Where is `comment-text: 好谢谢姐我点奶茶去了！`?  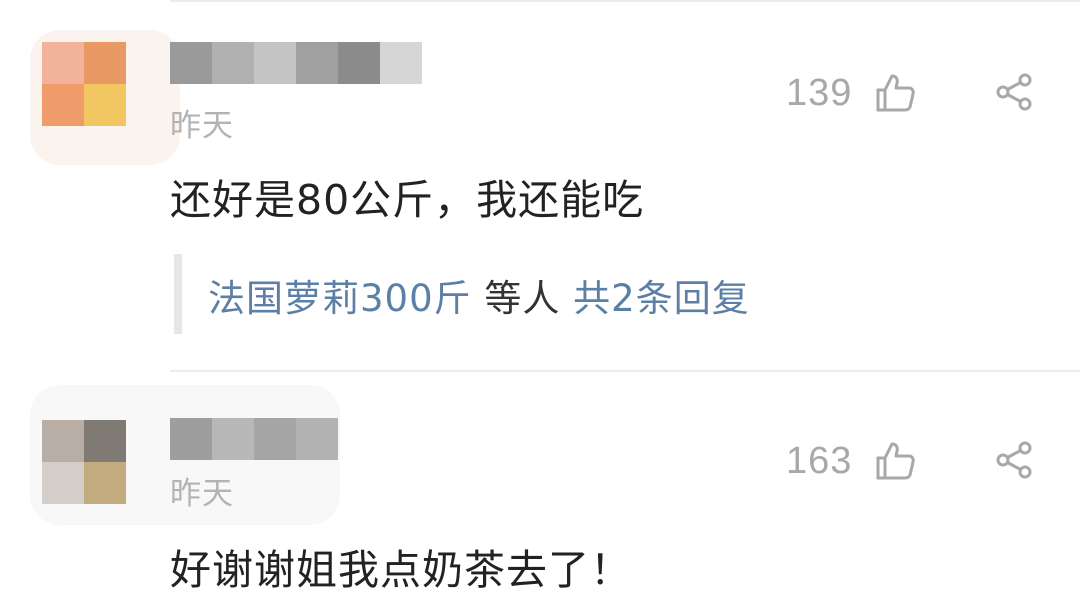
comment-text: 好谢谢姐我点奶茶去了！ is located at coordinates (401, 570).